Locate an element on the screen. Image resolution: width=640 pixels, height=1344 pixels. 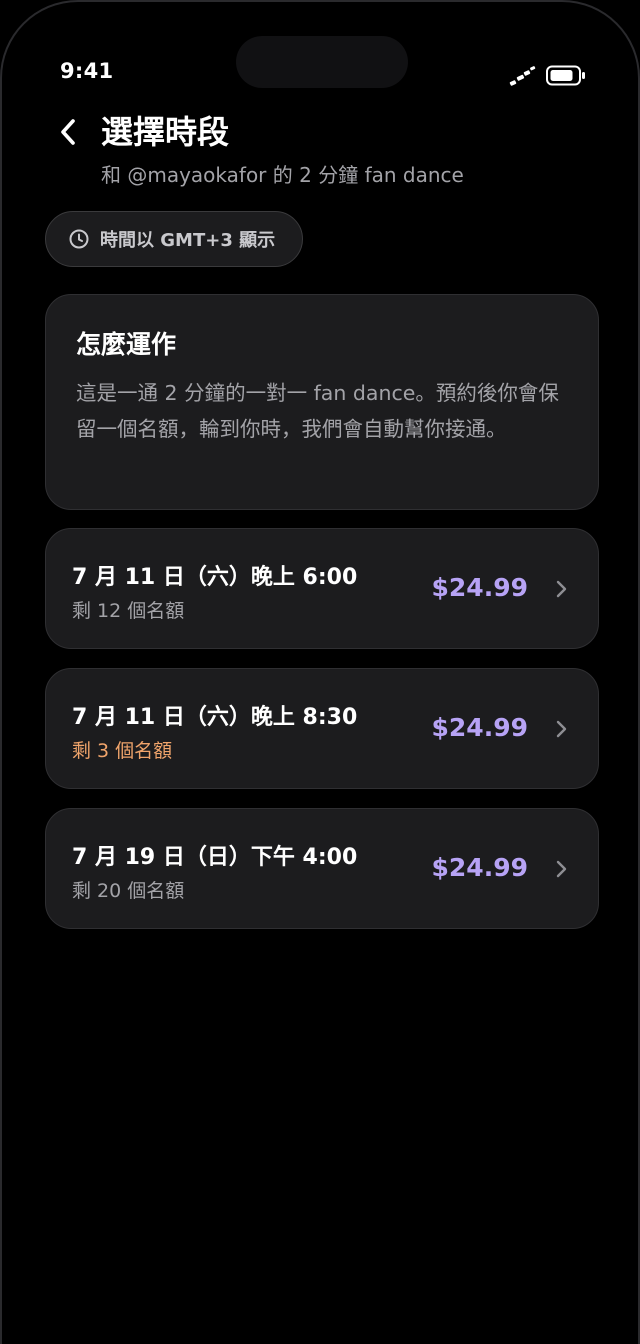
slot-remaining: 剩 12 個名額 is located at coordinates (128, 611).